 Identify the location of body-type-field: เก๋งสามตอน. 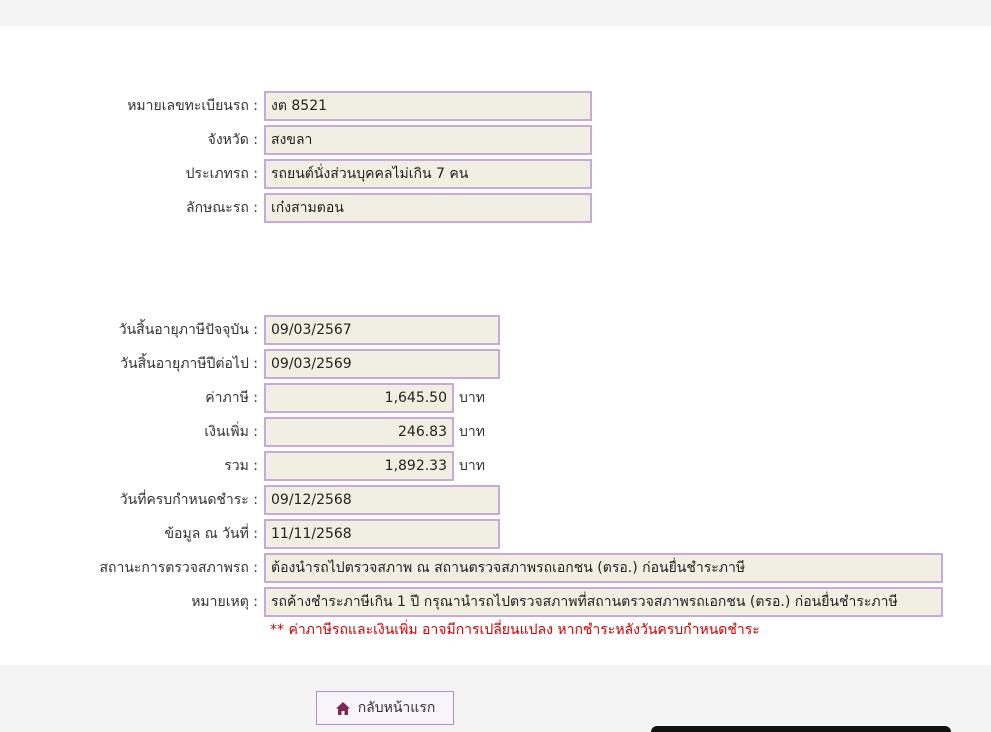
(428, 208).